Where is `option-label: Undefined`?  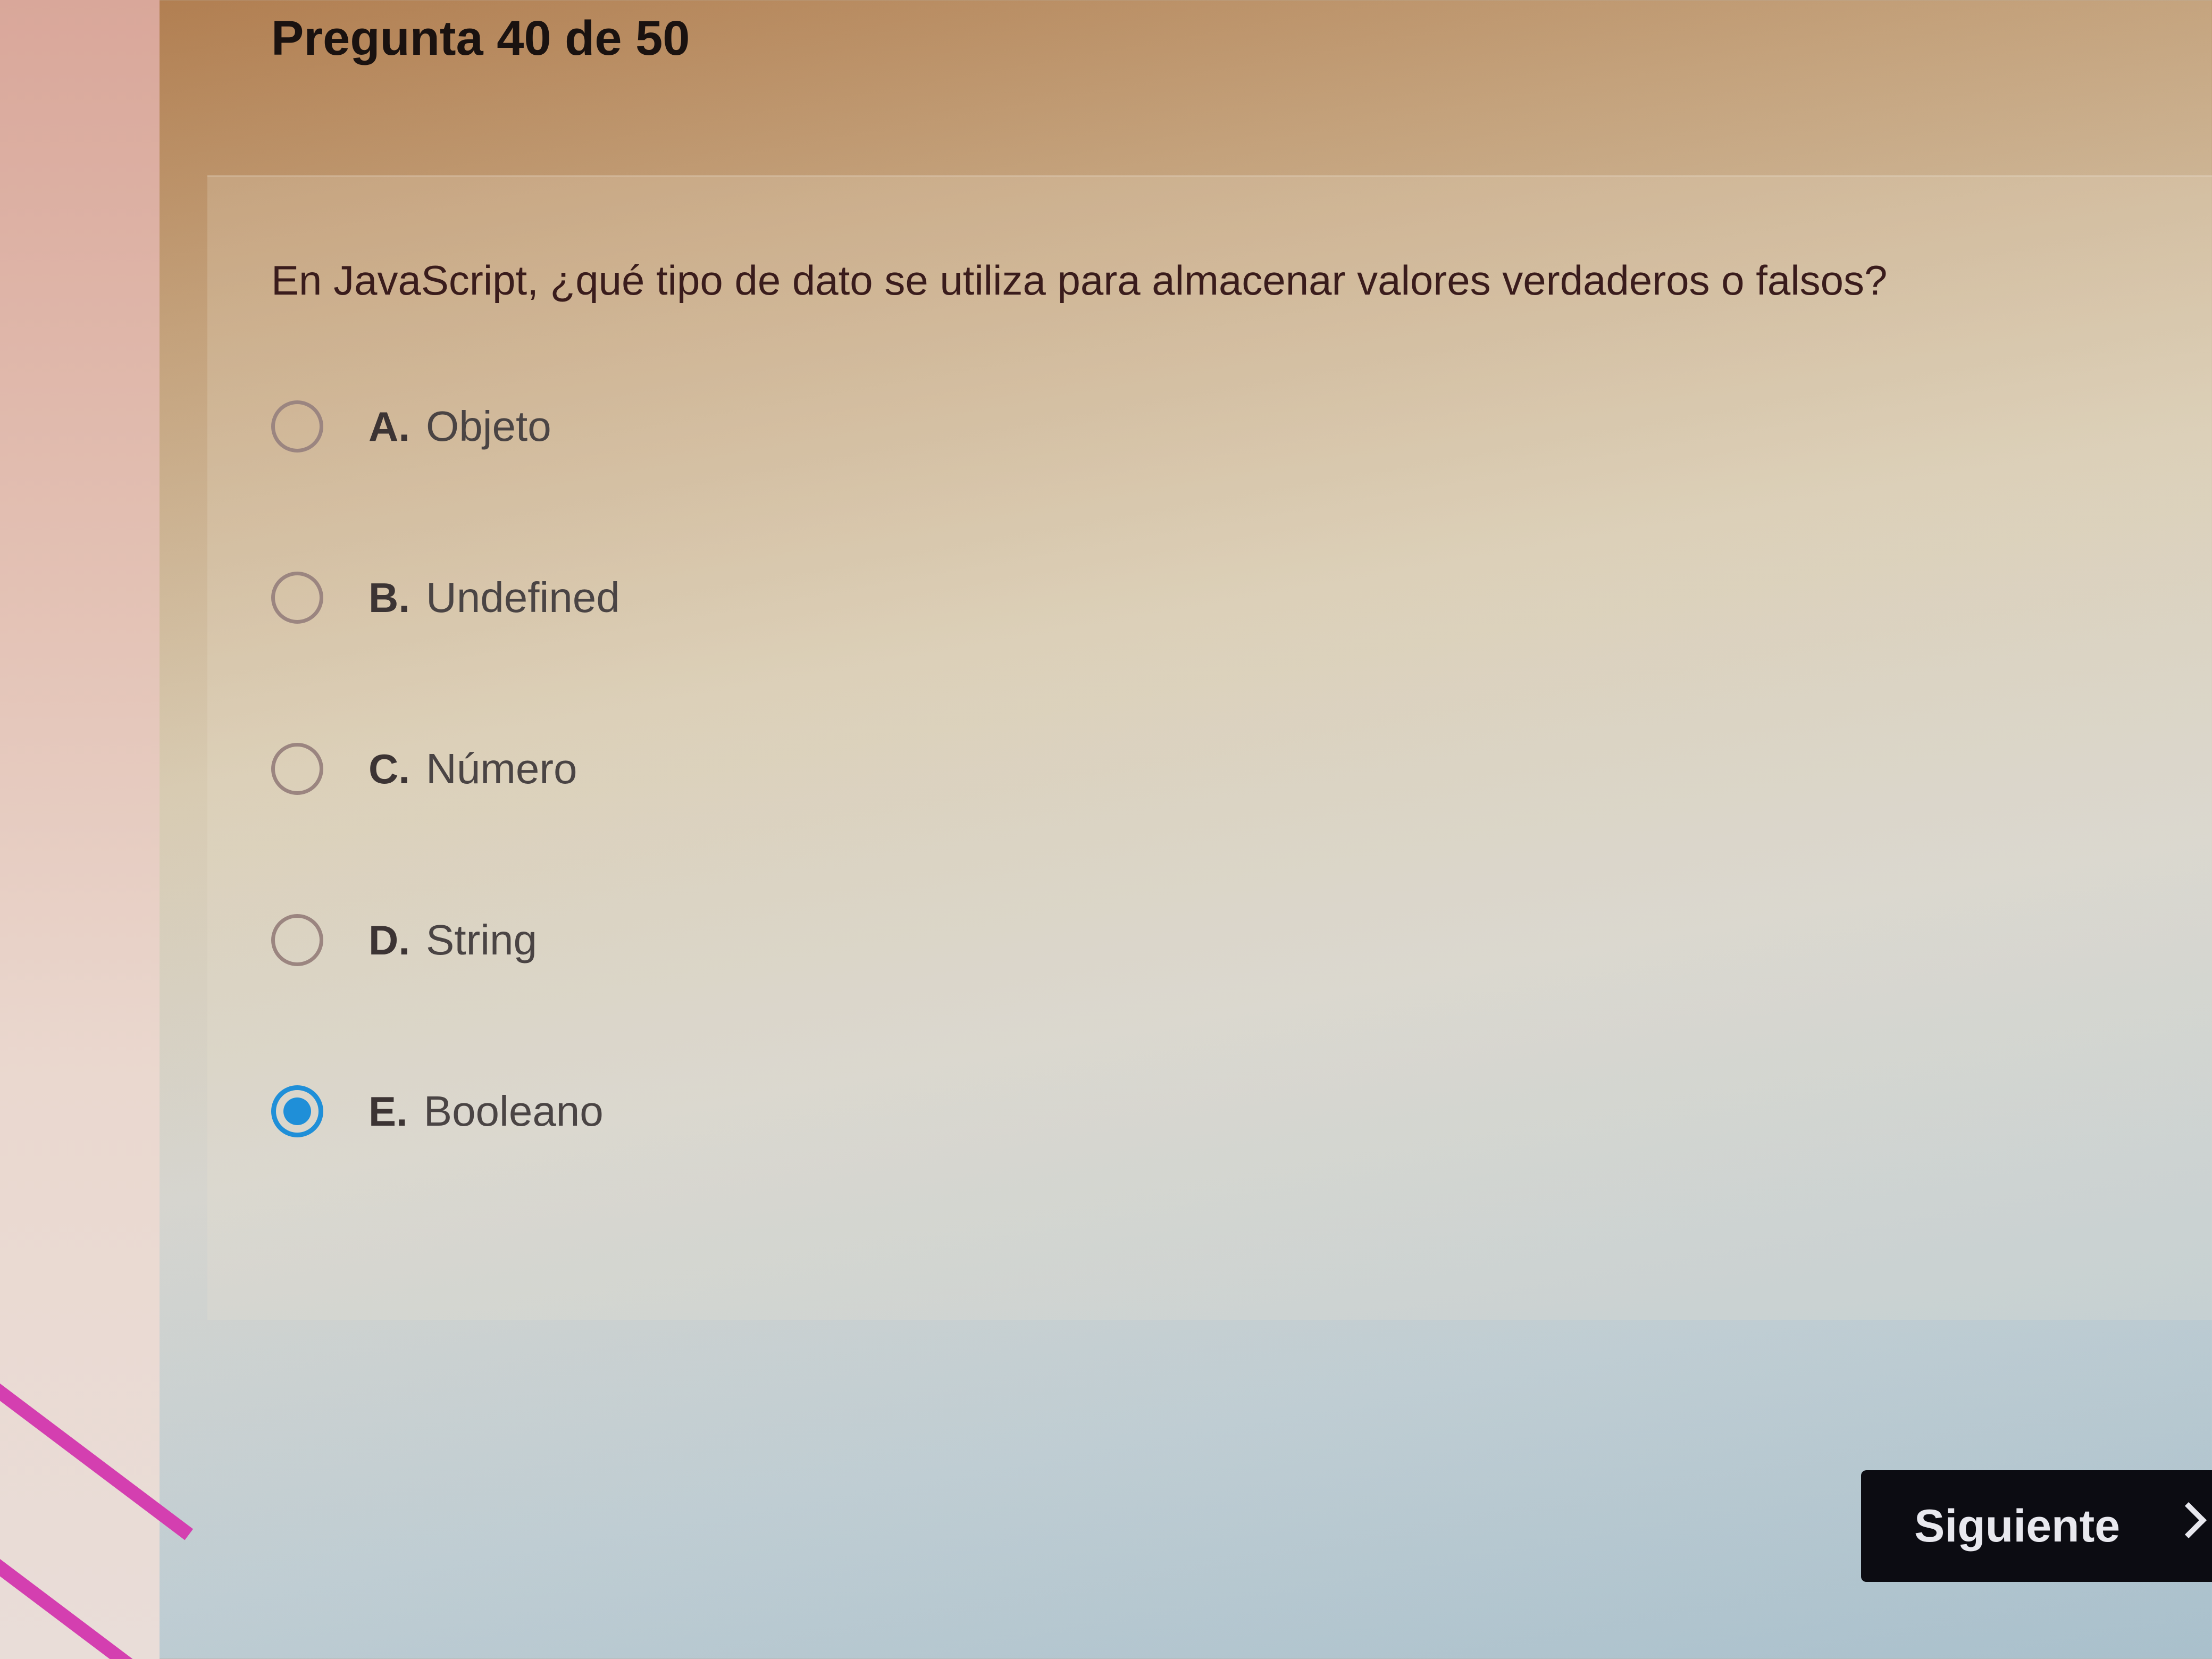 option-label: Undefined is located at coordinates (523, 597).